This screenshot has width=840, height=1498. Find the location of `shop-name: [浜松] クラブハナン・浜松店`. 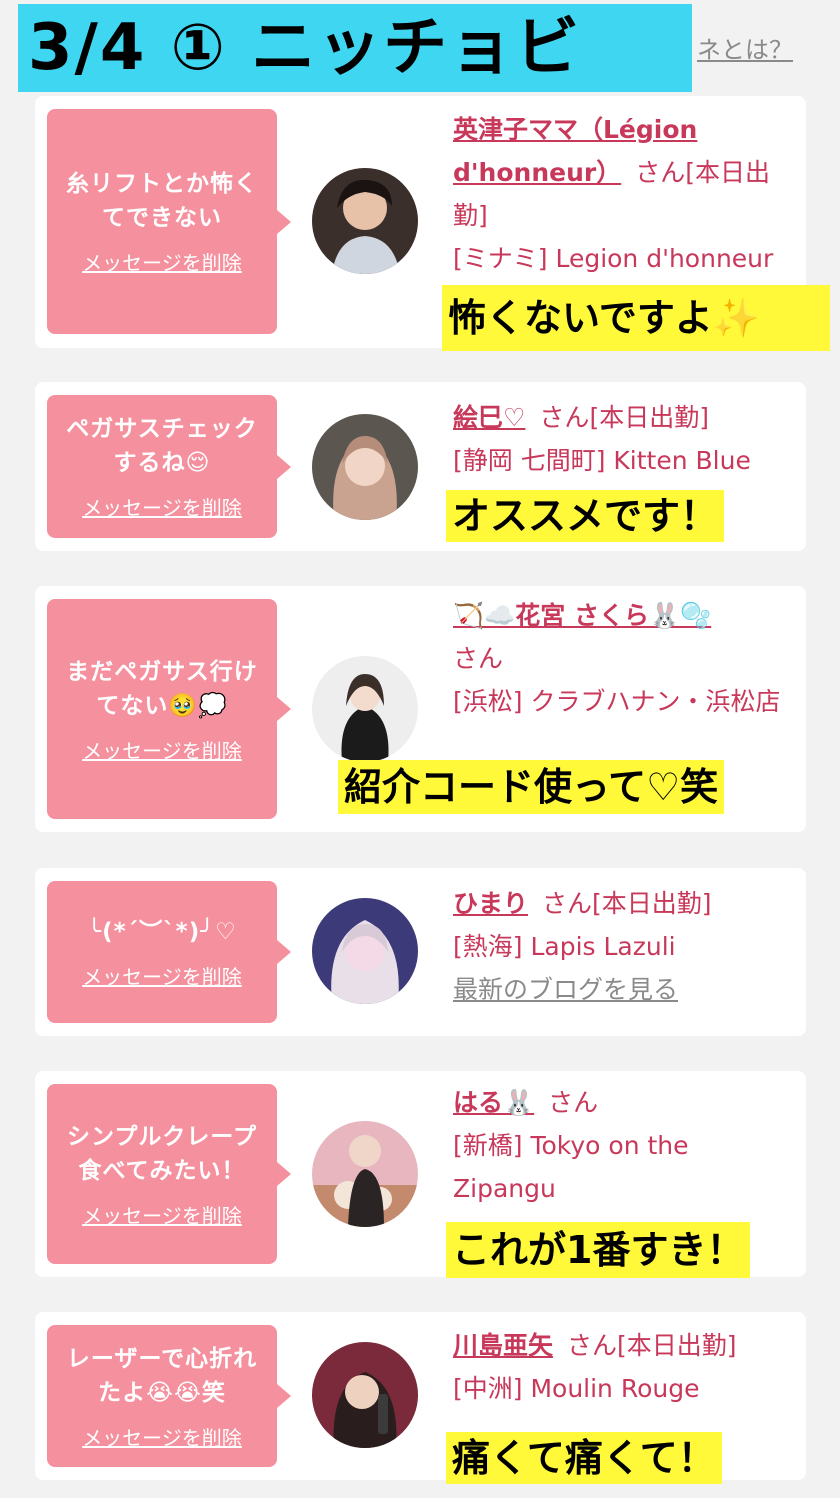

shop-name: [浜松] クラブハナン・浜松店 is located at coordinates (617, 701).